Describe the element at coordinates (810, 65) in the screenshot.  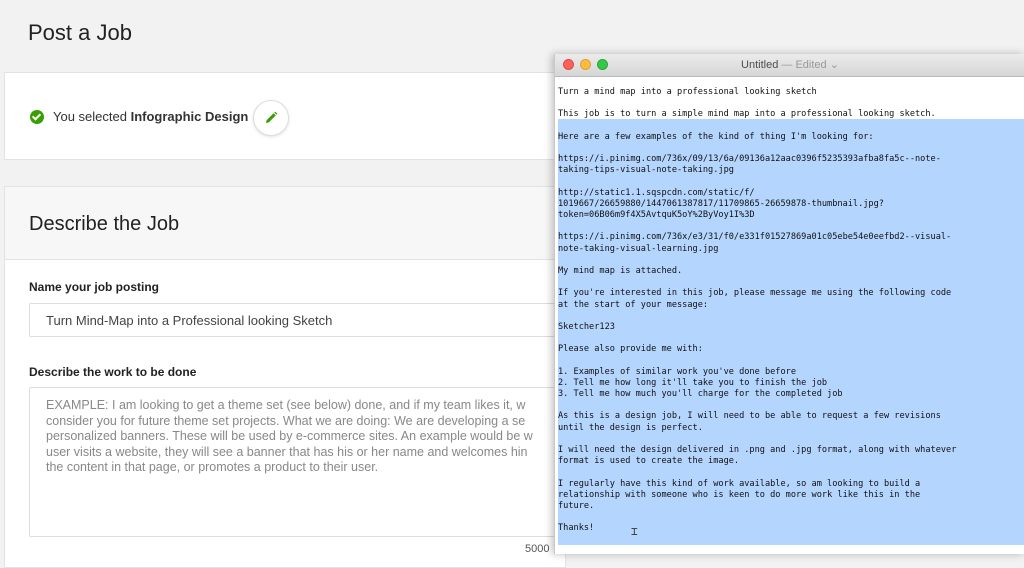
I see `edited-status: — Edited ⌄` at that location.